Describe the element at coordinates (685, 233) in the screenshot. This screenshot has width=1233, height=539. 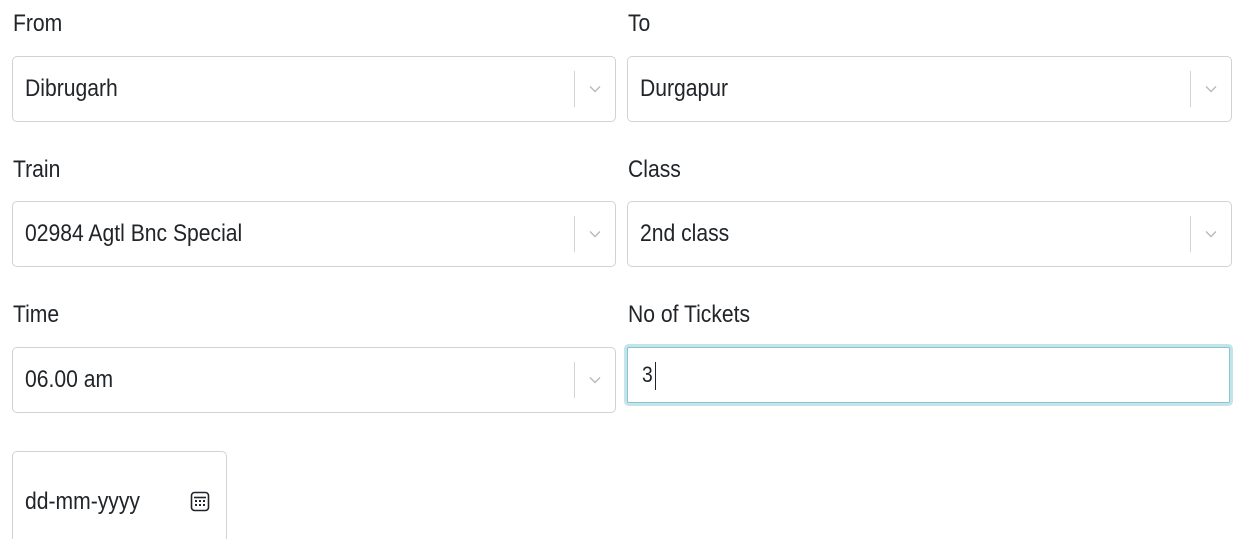
I see `class-selected-value: 2nd class` at that location.